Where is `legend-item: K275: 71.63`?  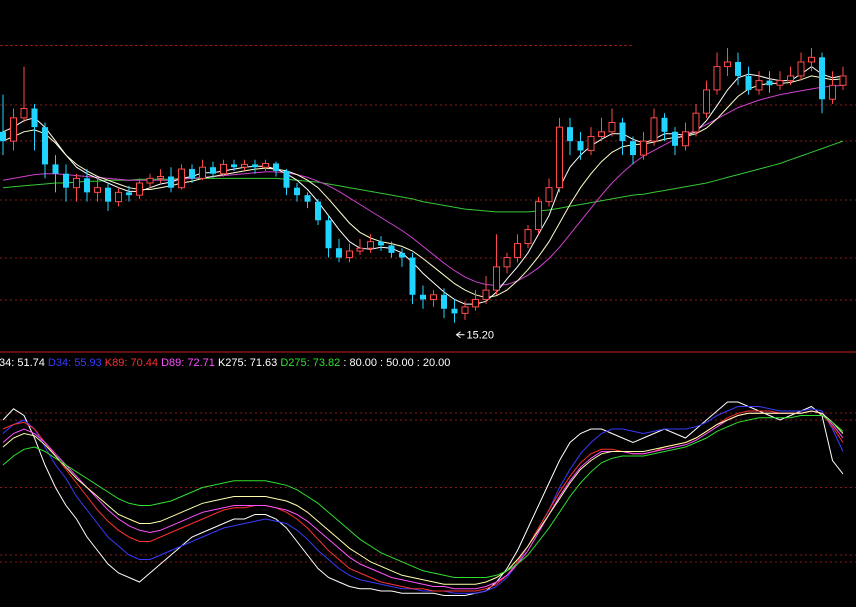
legend-item: K275: 71.63 is located at coordinates (246, 363).